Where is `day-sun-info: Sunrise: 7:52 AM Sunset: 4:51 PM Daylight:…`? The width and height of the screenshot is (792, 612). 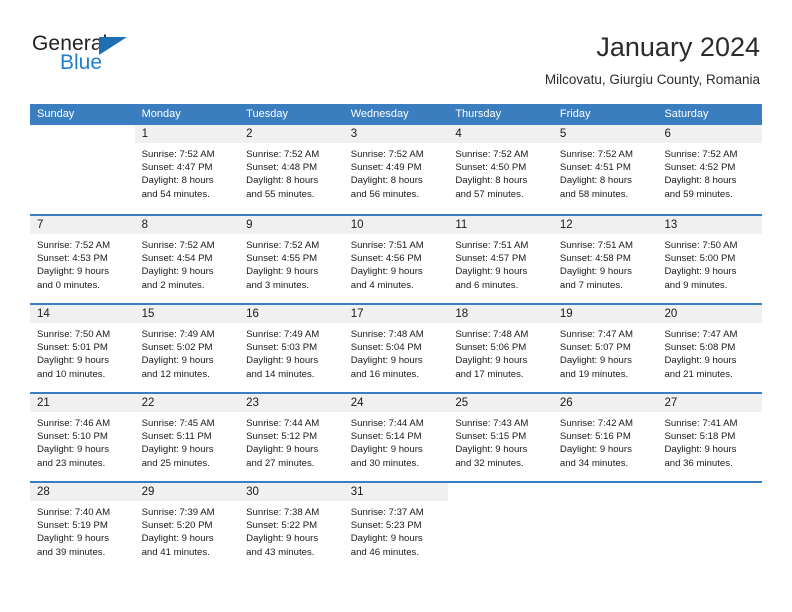
day-sun-info: Sunrise: 7:52 AM Sunset: 4:51 PM Daylight:… is located at coordinates (605, 172).